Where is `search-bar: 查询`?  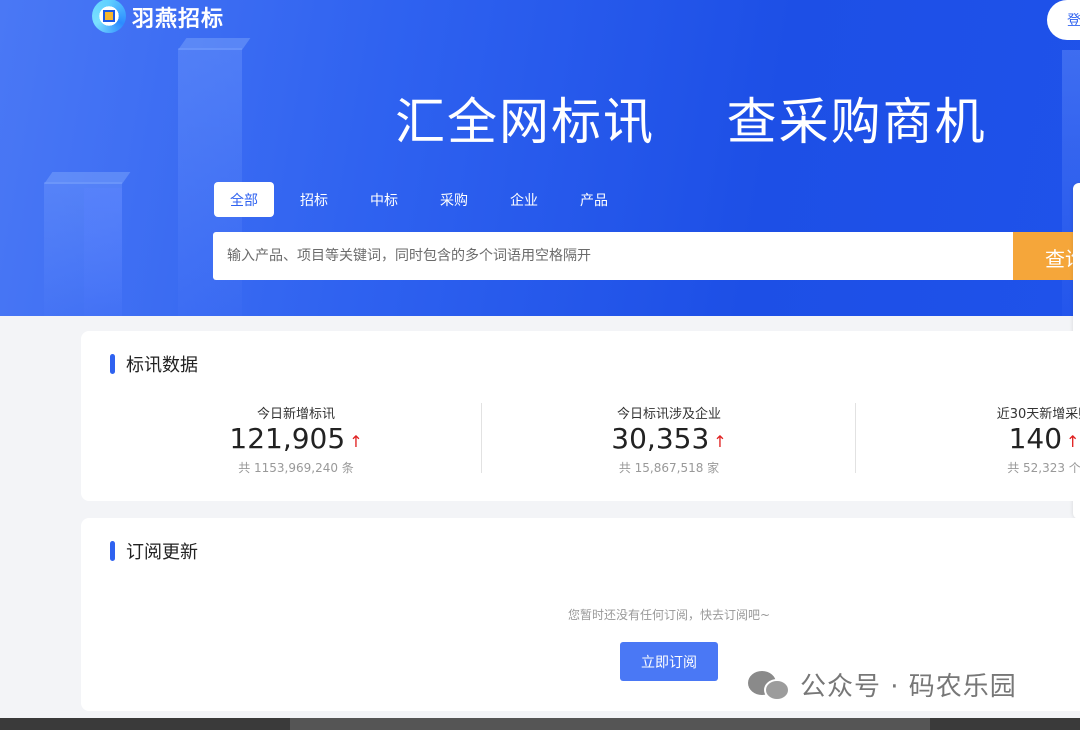
search-bar: 查询 is located at coordinates (646, 256).